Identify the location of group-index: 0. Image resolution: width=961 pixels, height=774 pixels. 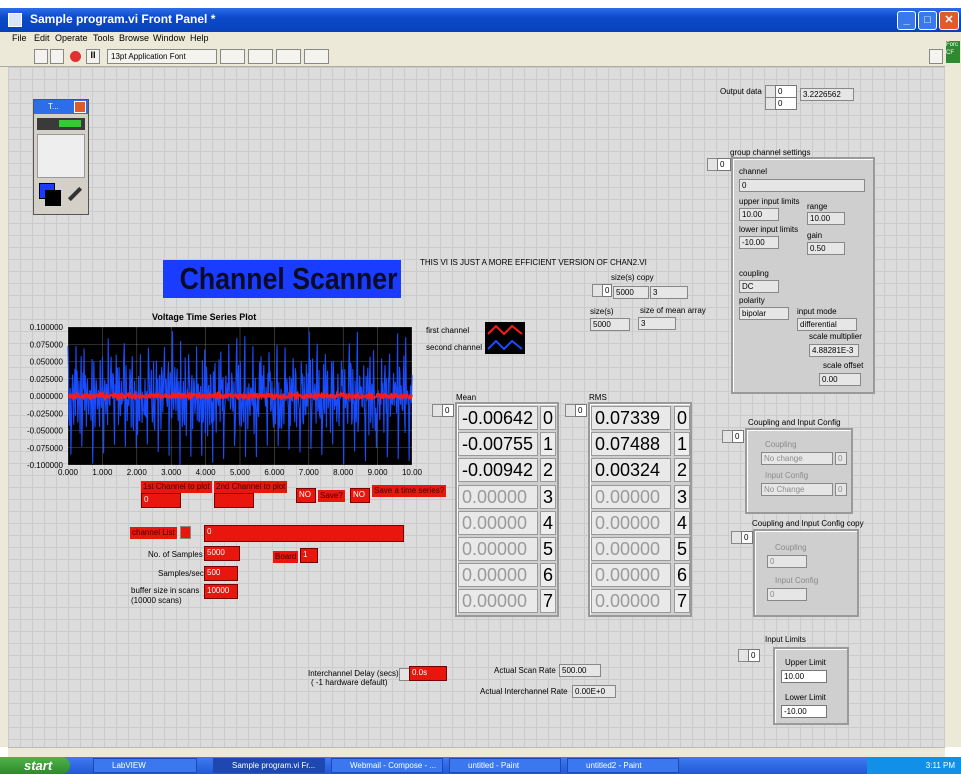
(724, 164).